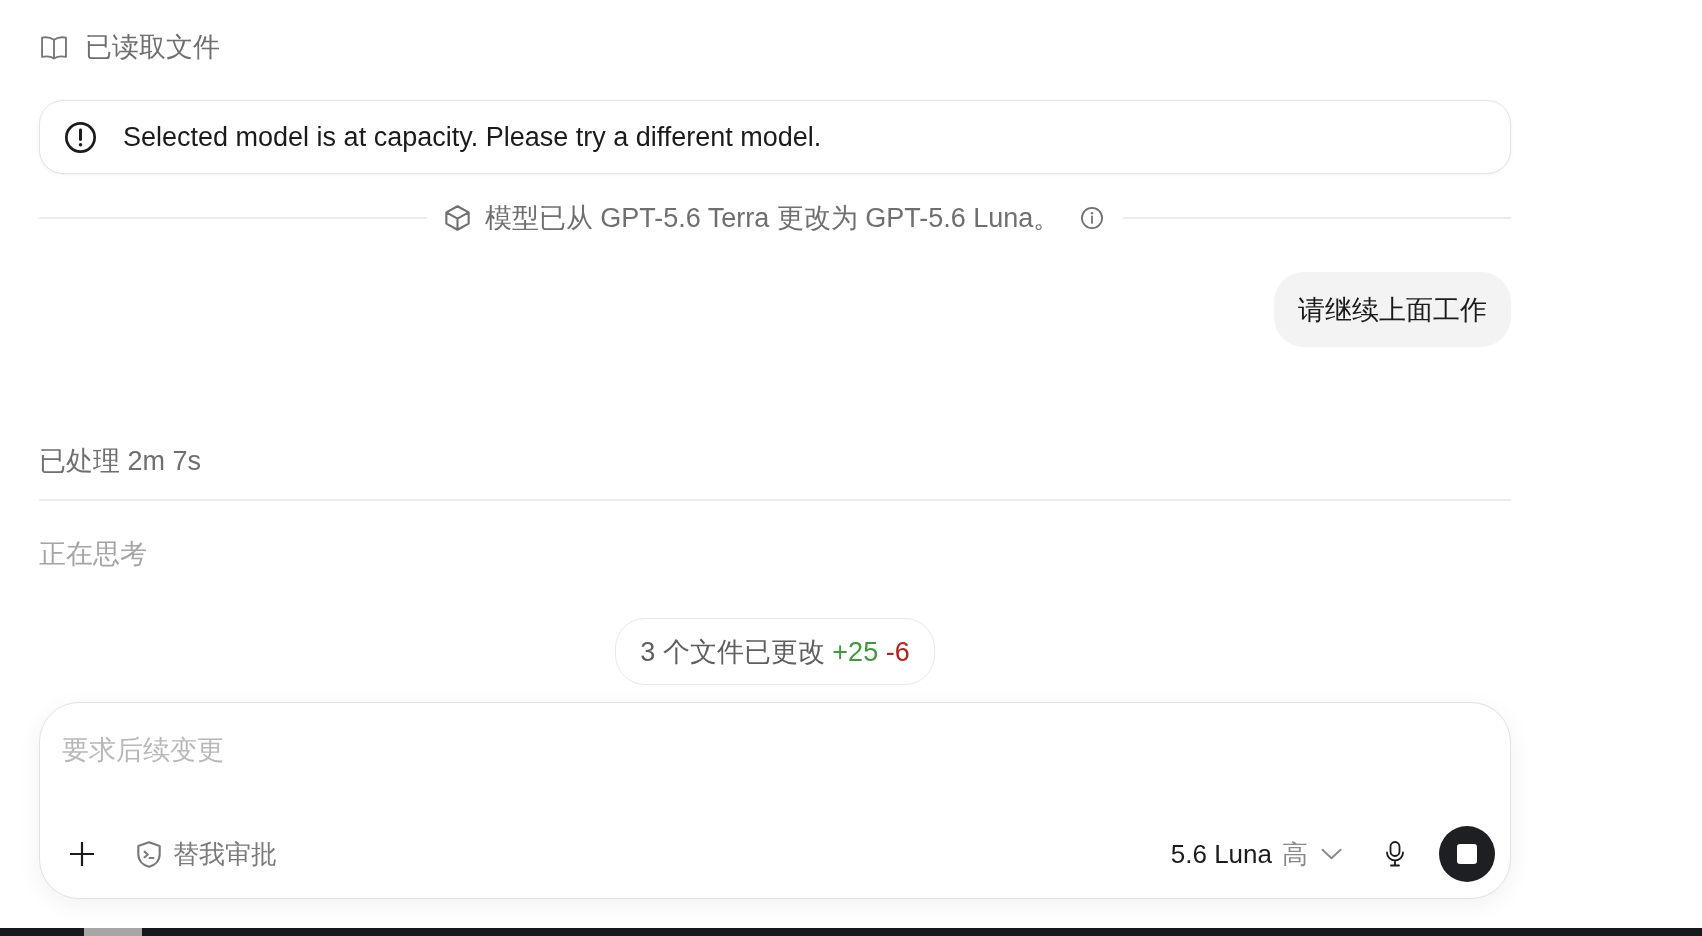  What do you see at coordinates (1395, 854) in the screenshot?
I see `microphone-icon` at bounding box center [1395, 854].